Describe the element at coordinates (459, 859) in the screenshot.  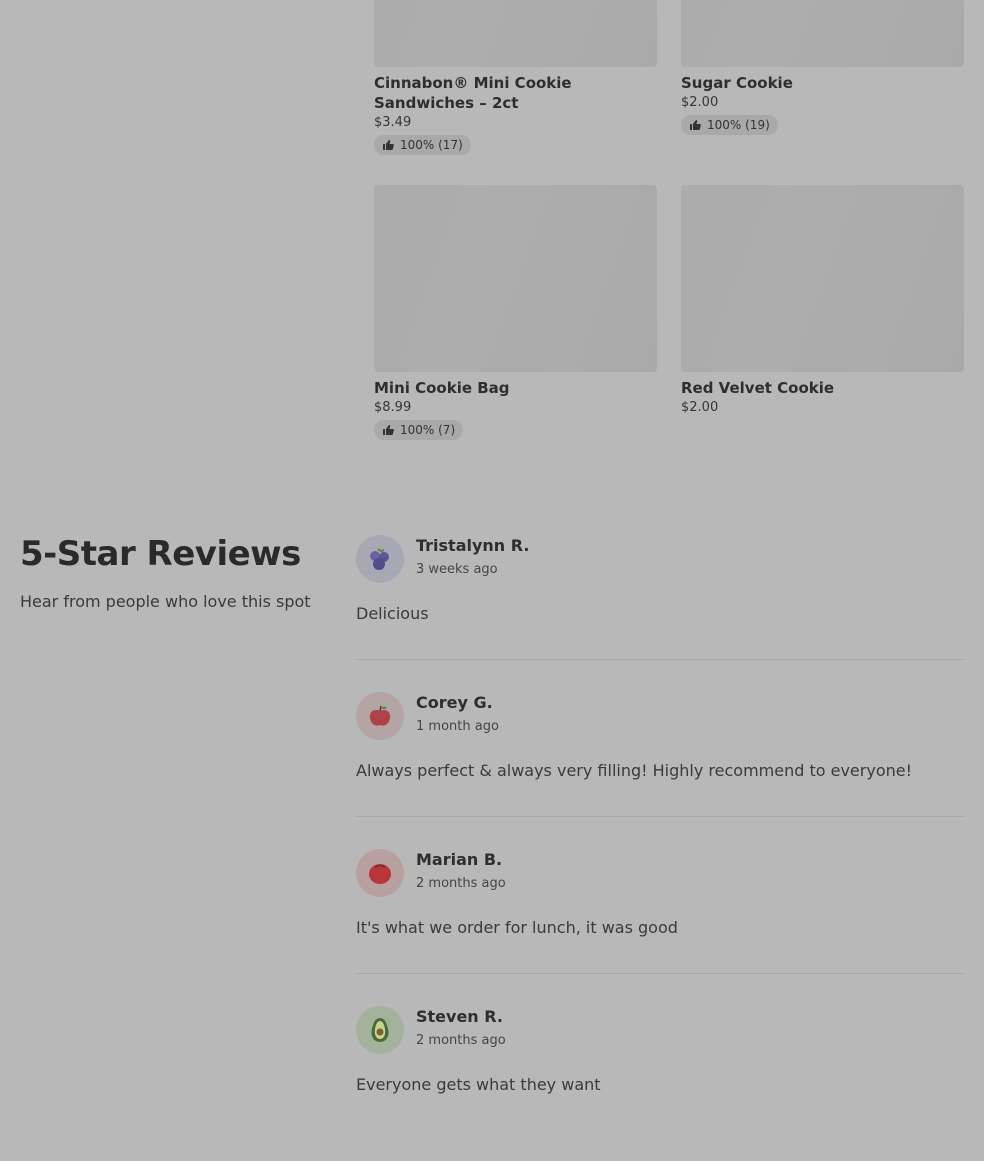
I see `review-author: Marian B.` at that location.